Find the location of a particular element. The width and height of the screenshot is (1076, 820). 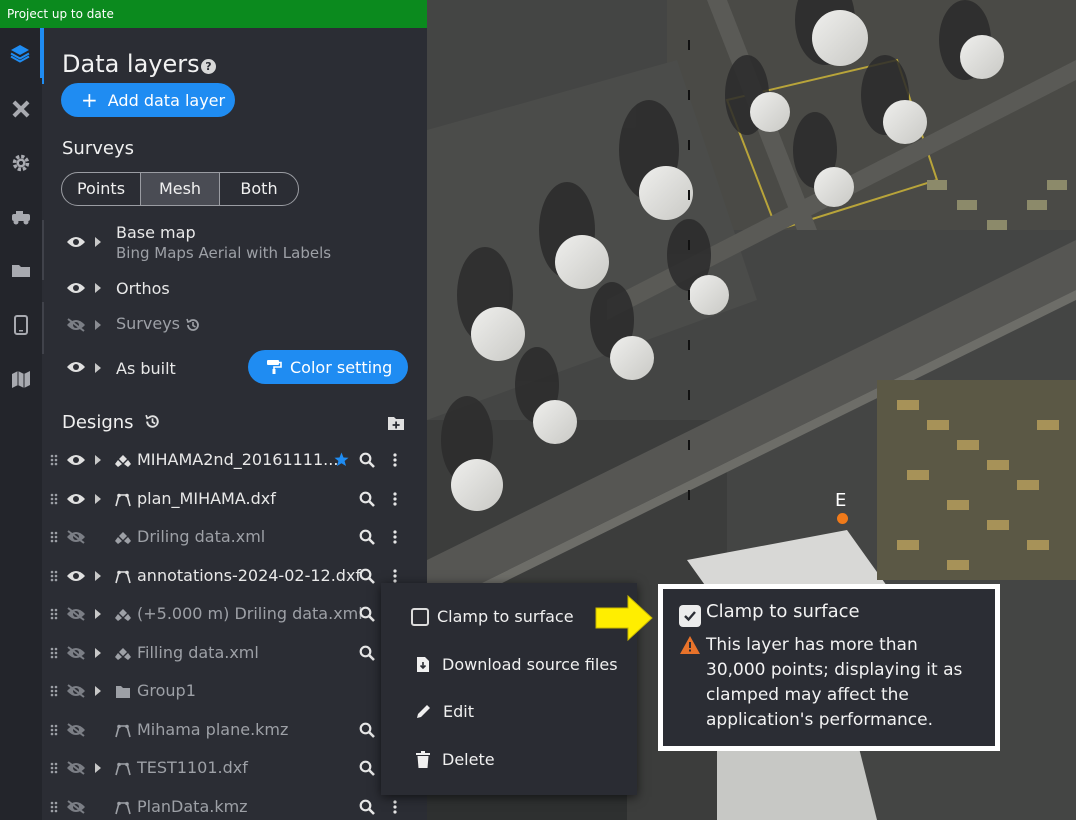

design-row: Driling data.xml is located at coordinates (234, 537).